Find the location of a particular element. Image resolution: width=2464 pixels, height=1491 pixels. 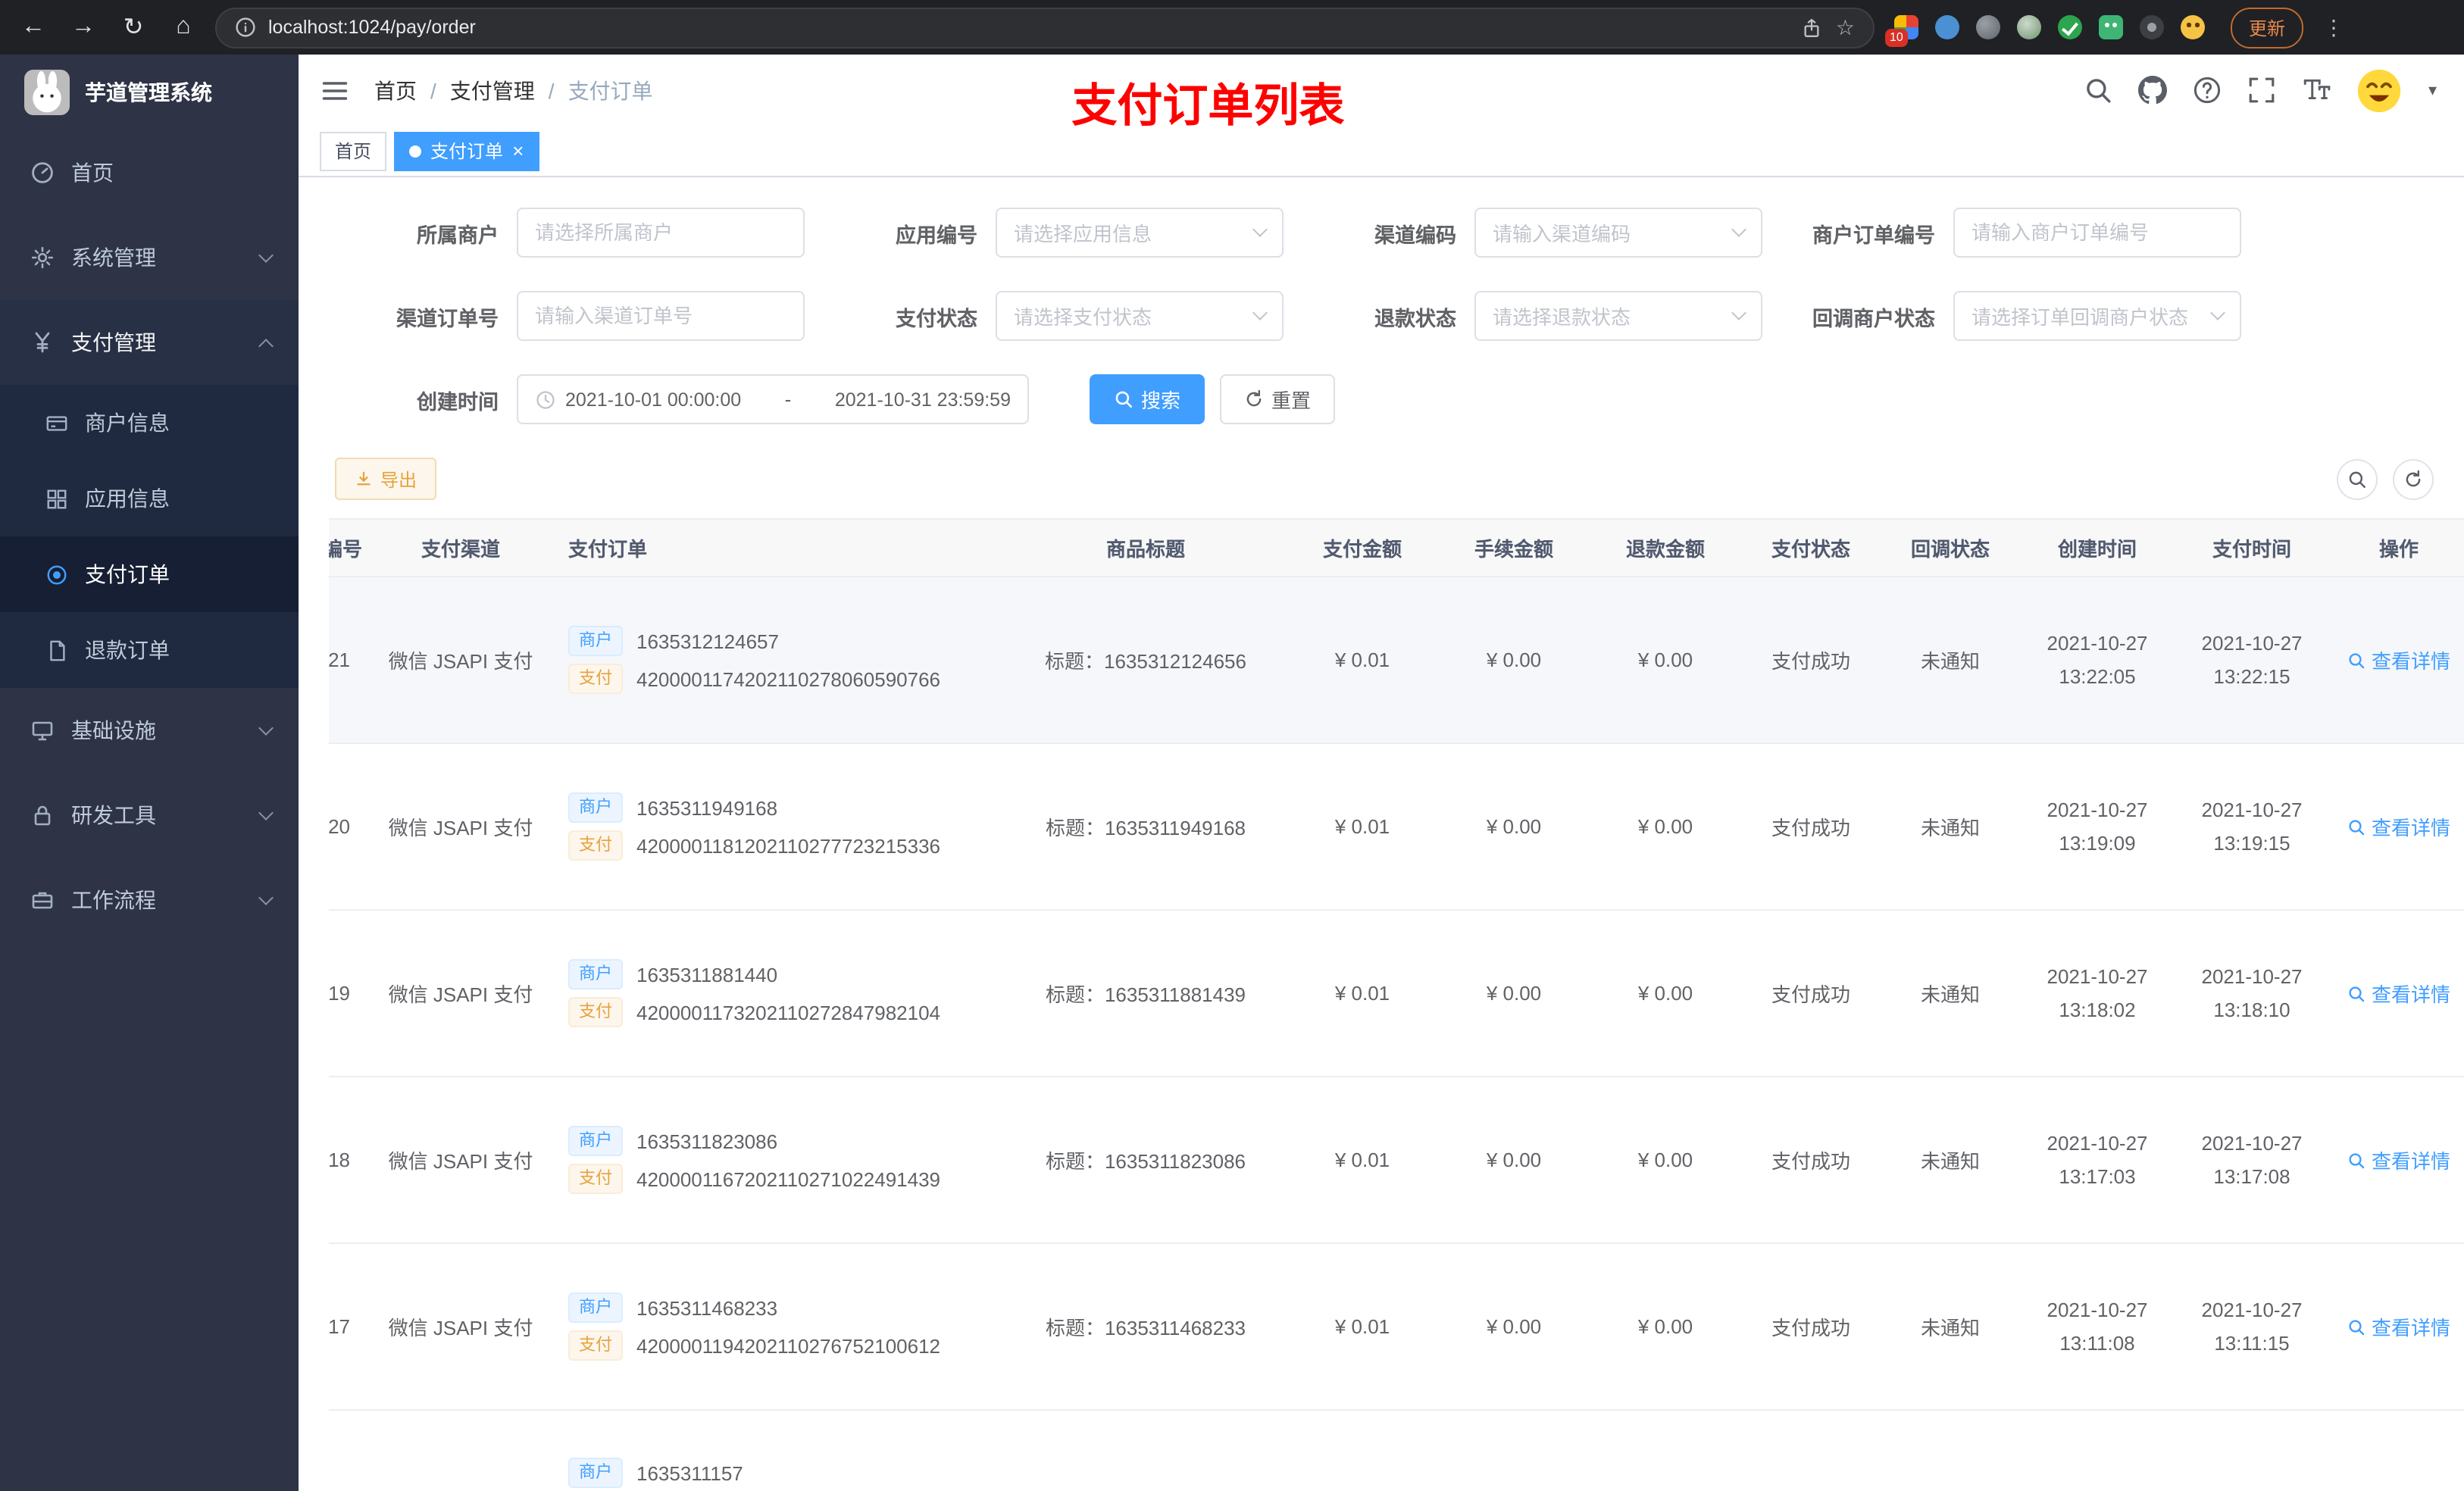

sidebar-item-system: 系统管理 is located at coordinates (149, 257).